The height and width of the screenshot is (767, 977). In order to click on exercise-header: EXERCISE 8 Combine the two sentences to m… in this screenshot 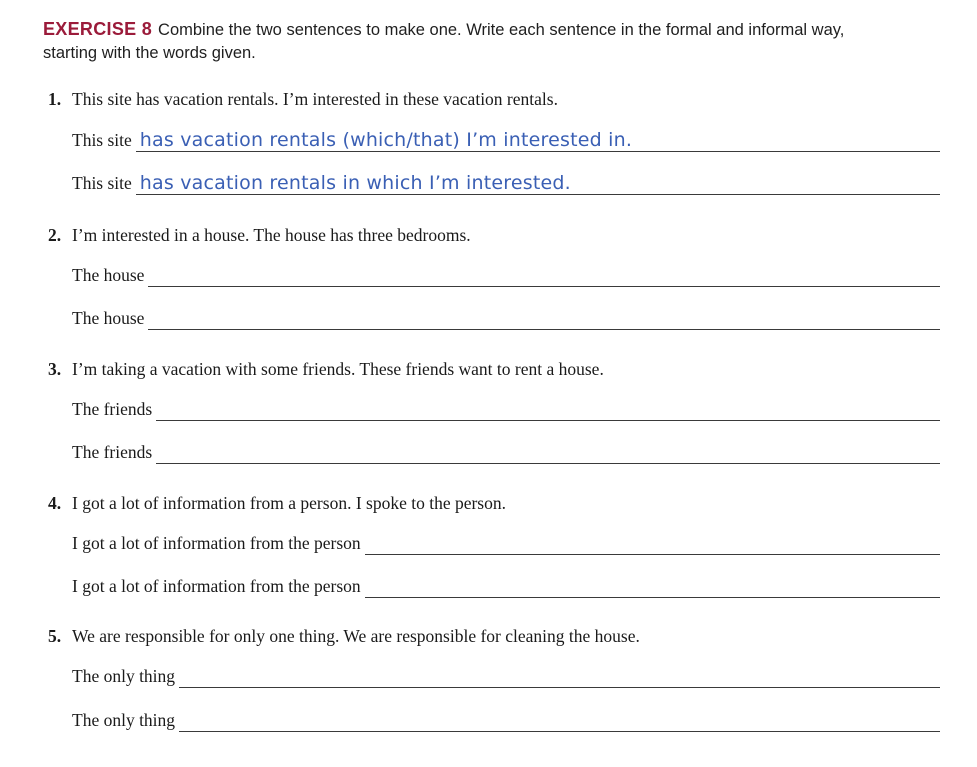, I will do `click(473, 41)`.